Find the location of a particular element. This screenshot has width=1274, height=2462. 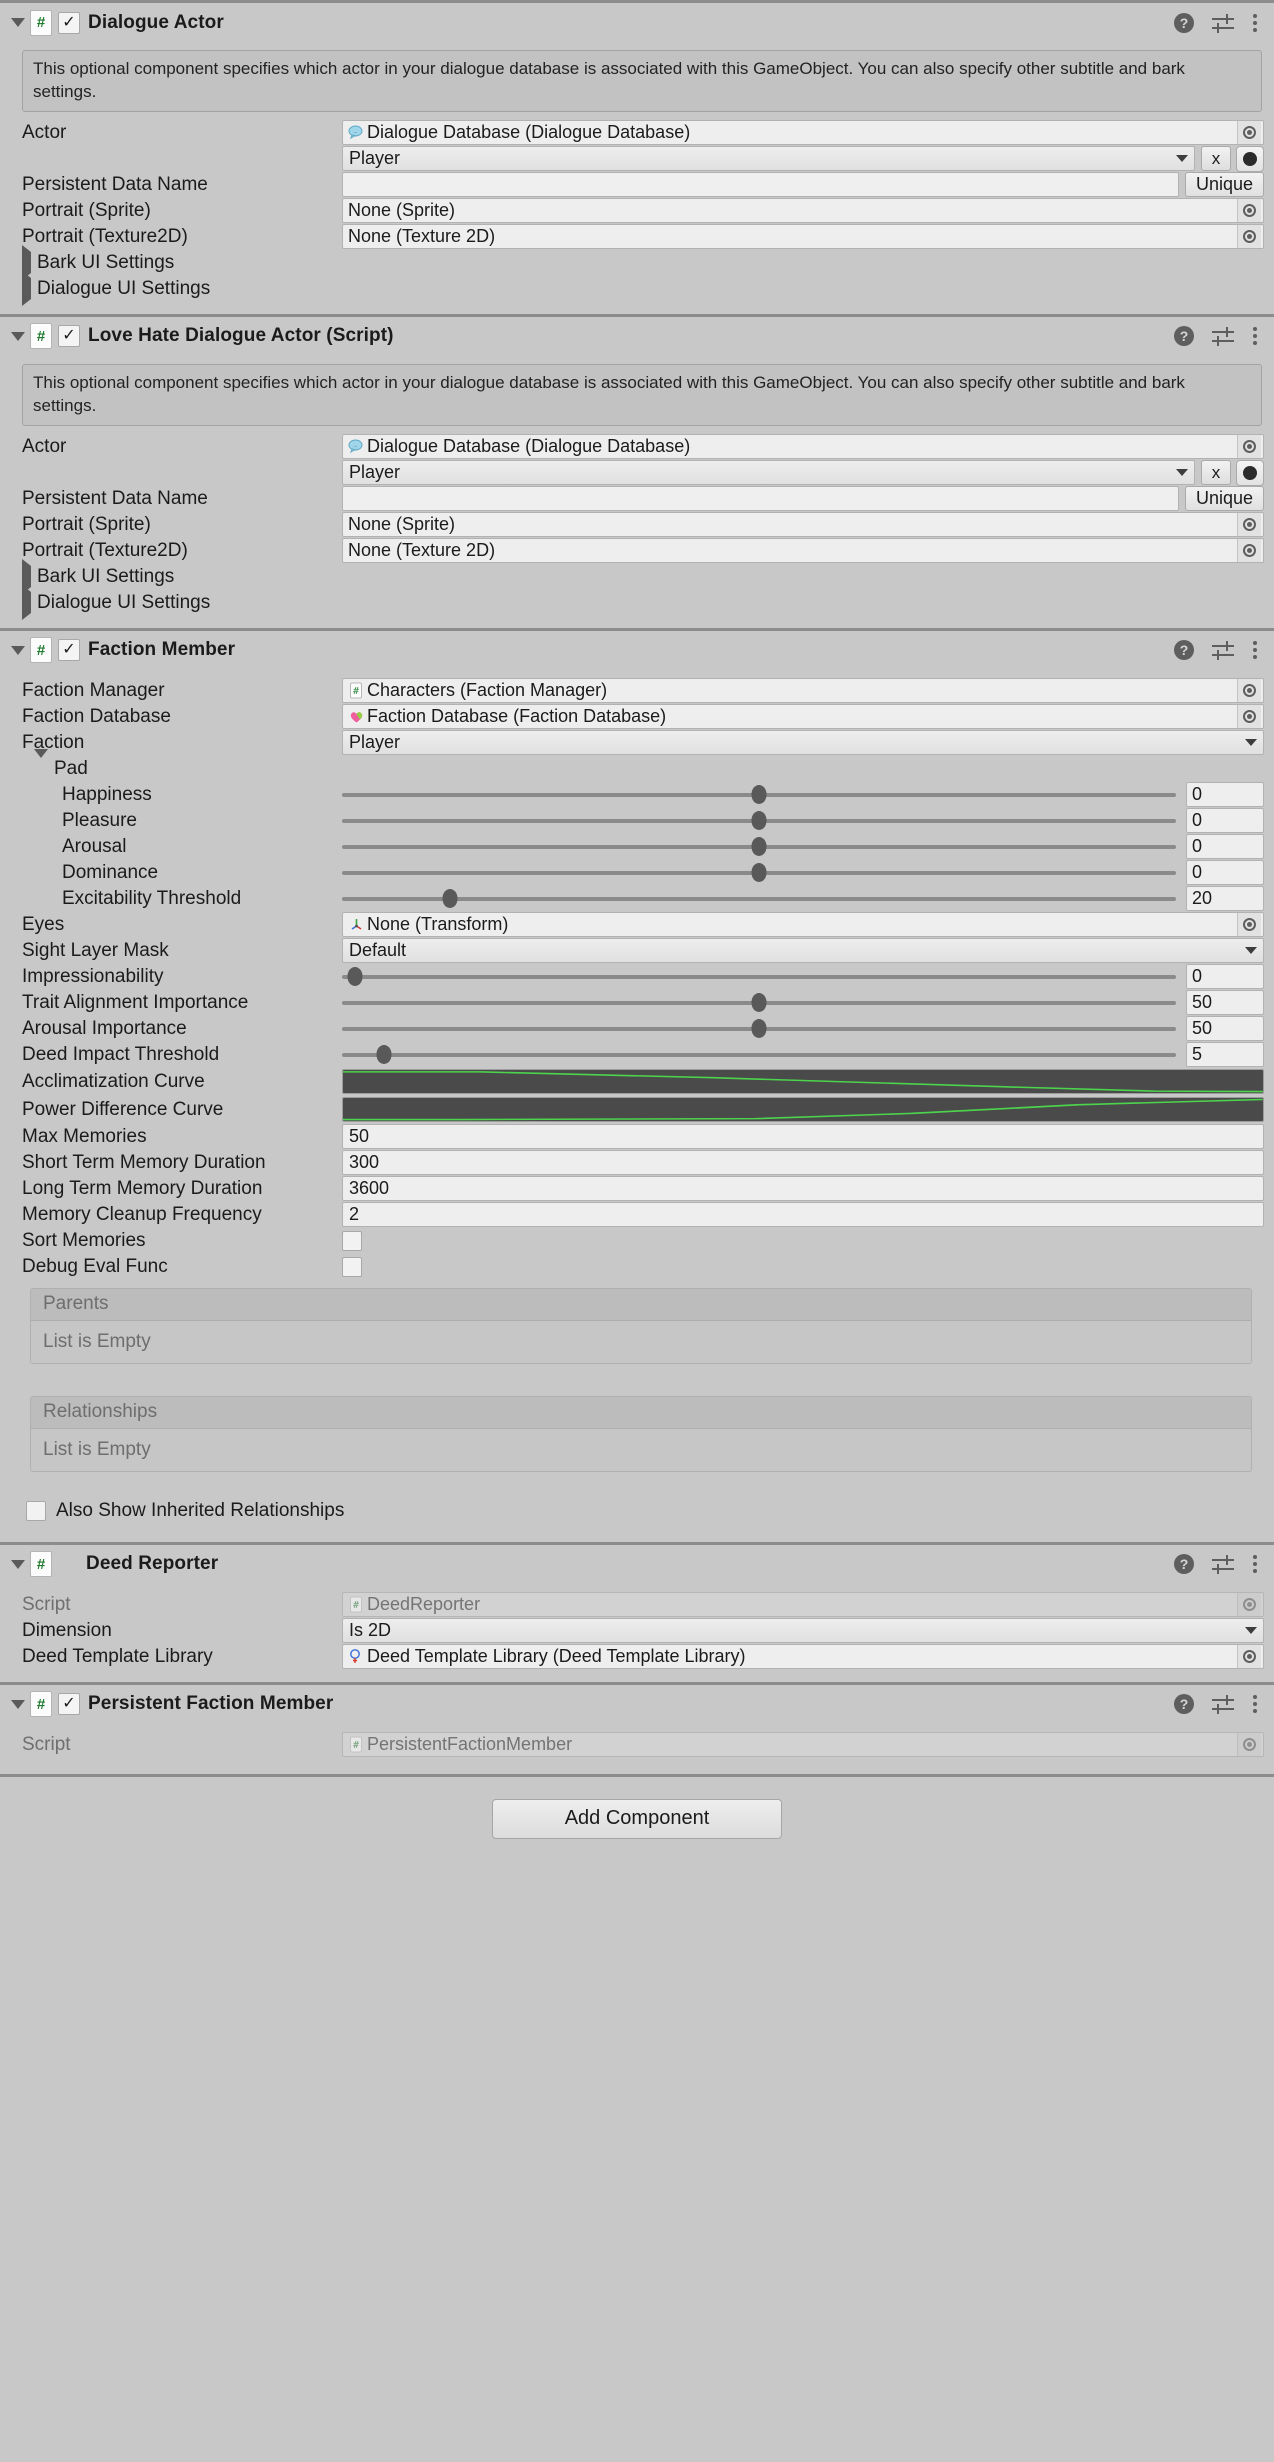

component-header-dialogue-actor: # ✓ Dialogue Actor ? is located at coordinates (637, 21).